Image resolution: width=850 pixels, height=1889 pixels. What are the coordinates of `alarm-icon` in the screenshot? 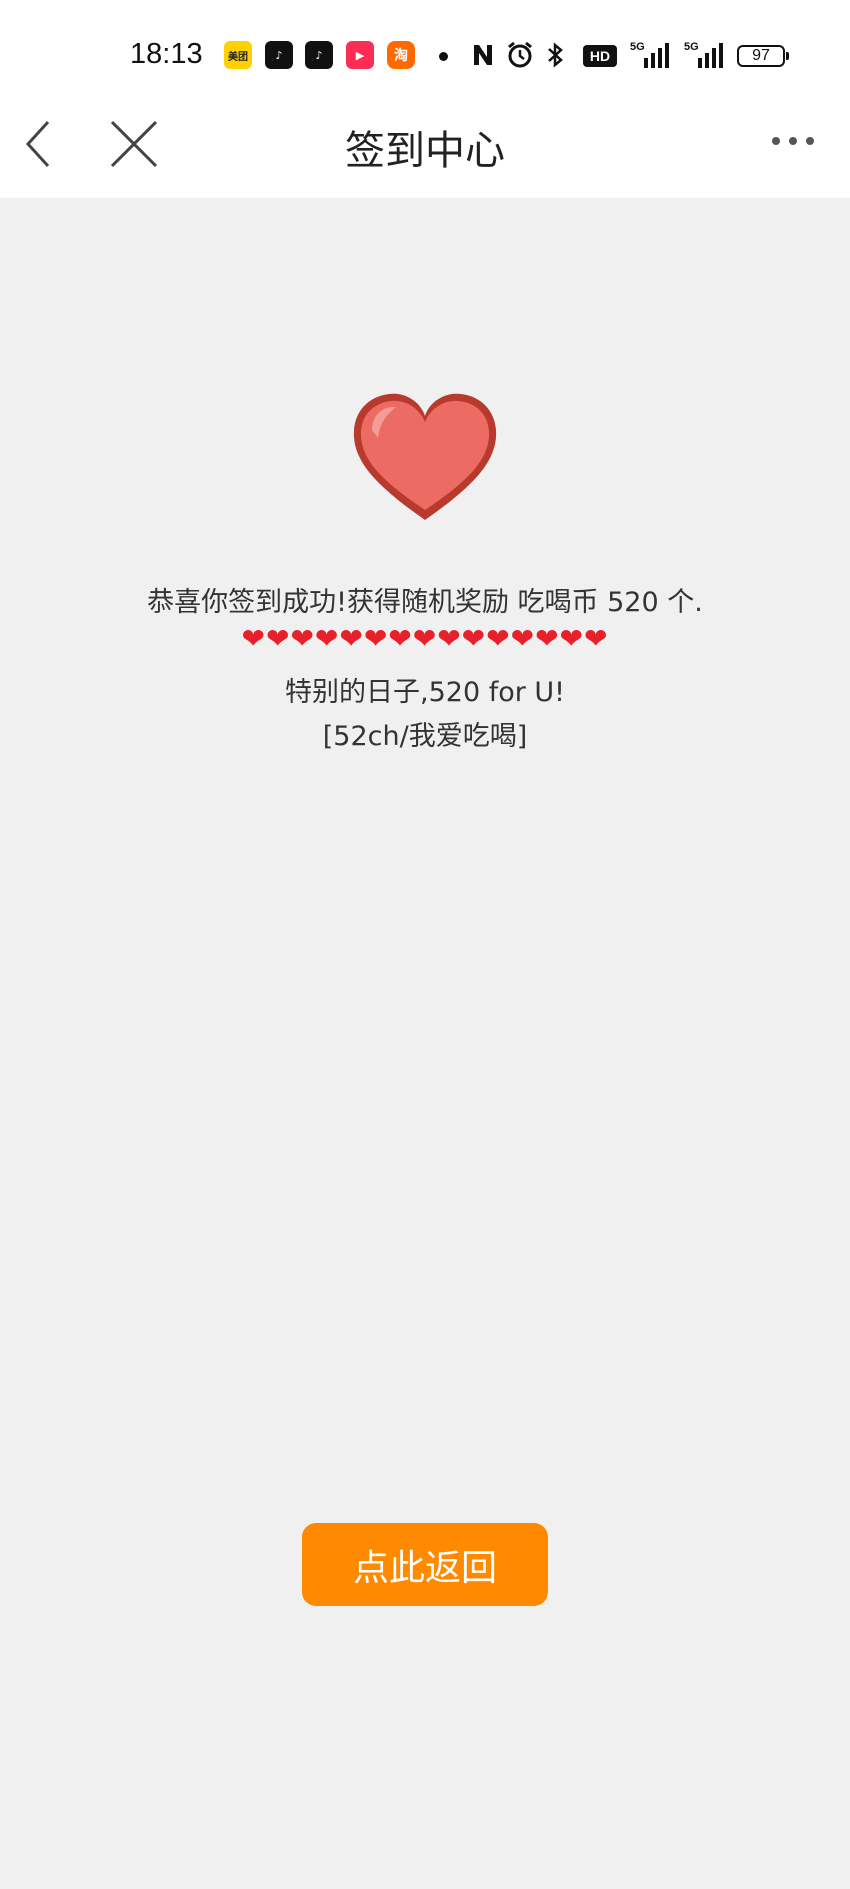 It's located at (520, 55).